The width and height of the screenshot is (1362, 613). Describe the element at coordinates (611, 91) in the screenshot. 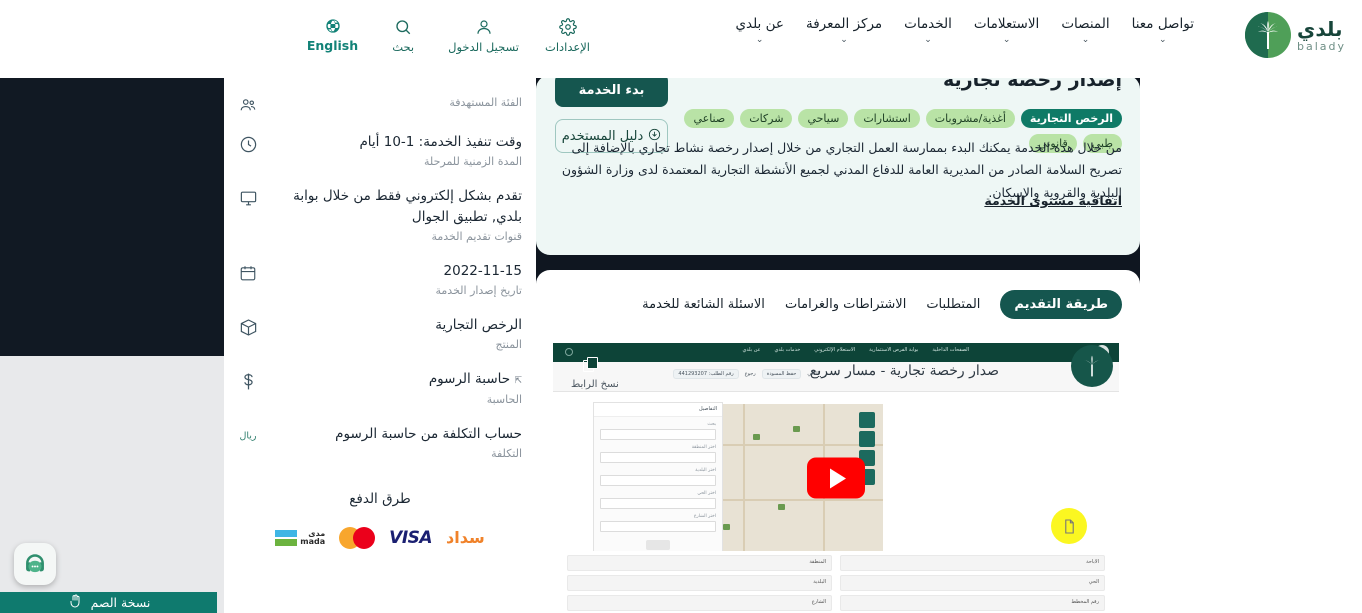

I see `start-service-button: بدء الخدمة` at that location.